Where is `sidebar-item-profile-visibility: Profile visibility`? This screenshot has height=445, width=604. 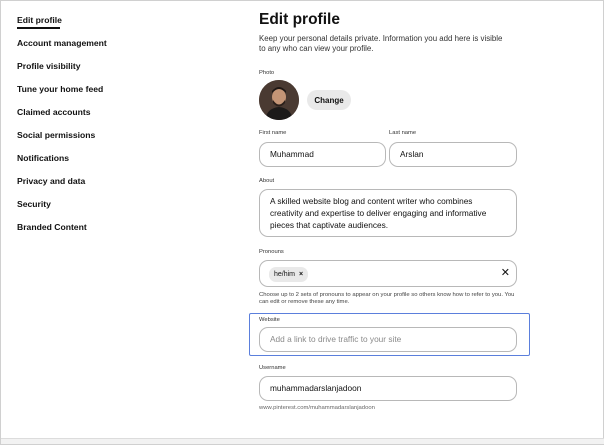
sidebar-item-profile-visibility: Profile visibility is located at coordinates (117, 71).